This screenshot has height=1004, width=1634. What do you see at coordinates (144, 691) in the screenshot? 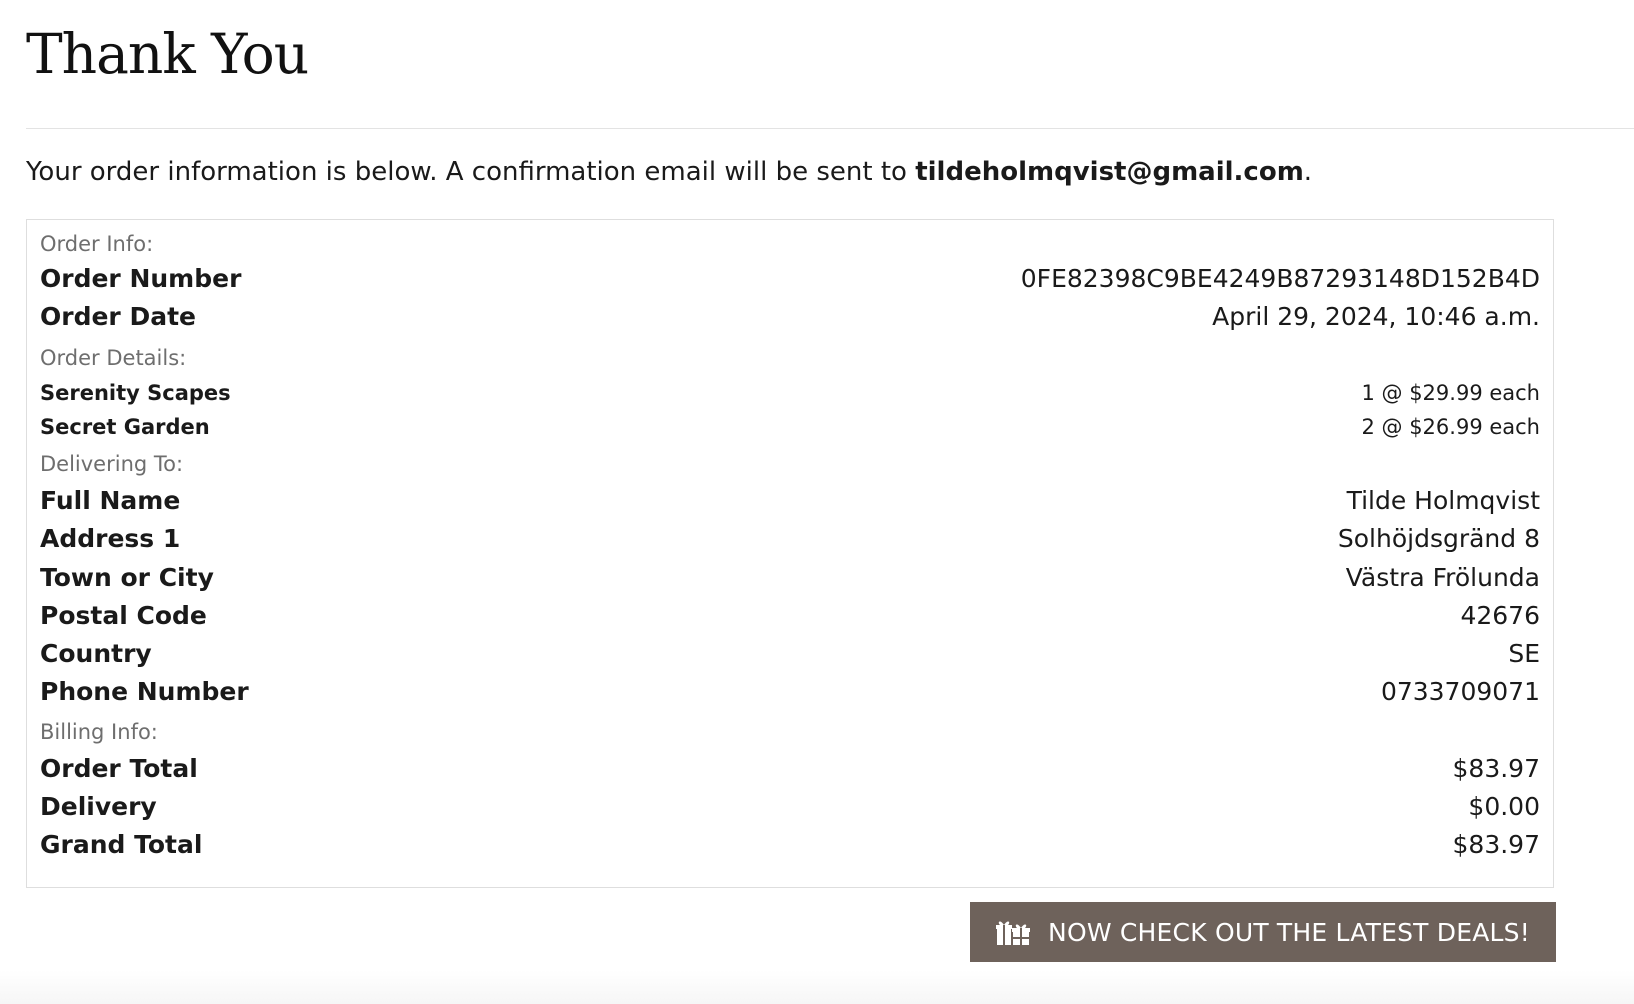
I see `phone-number-label: Phone Number` at bounding box center [144, 691].